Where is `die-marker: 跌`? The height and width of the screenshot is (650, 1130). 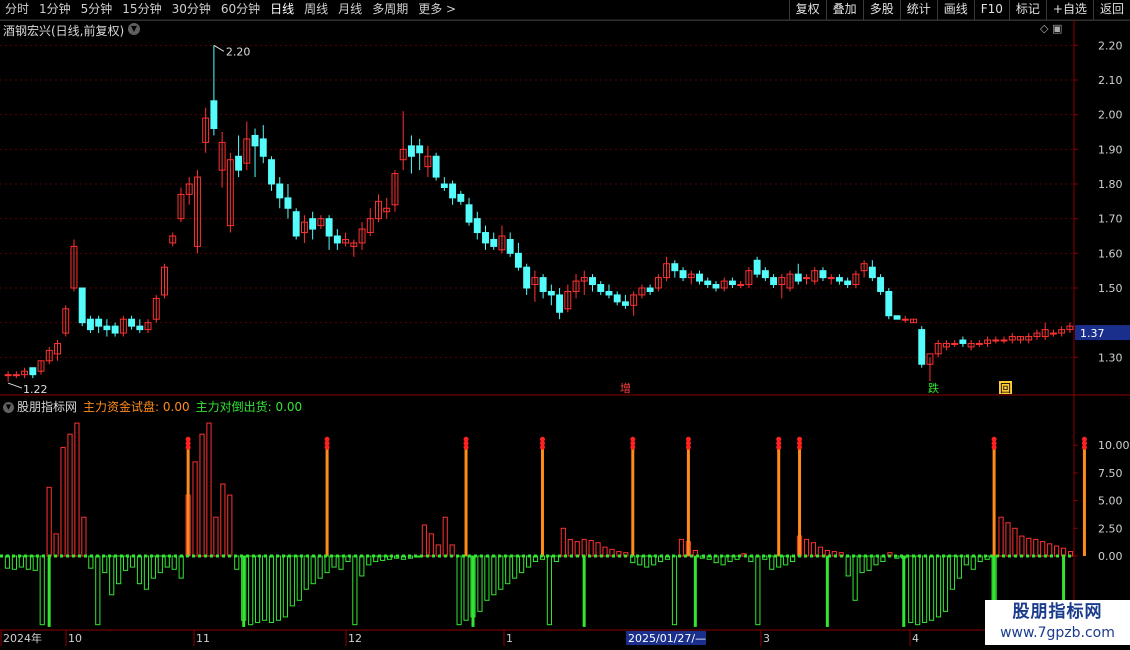
die-marker: 跌 is located at coordinates (933, 388).